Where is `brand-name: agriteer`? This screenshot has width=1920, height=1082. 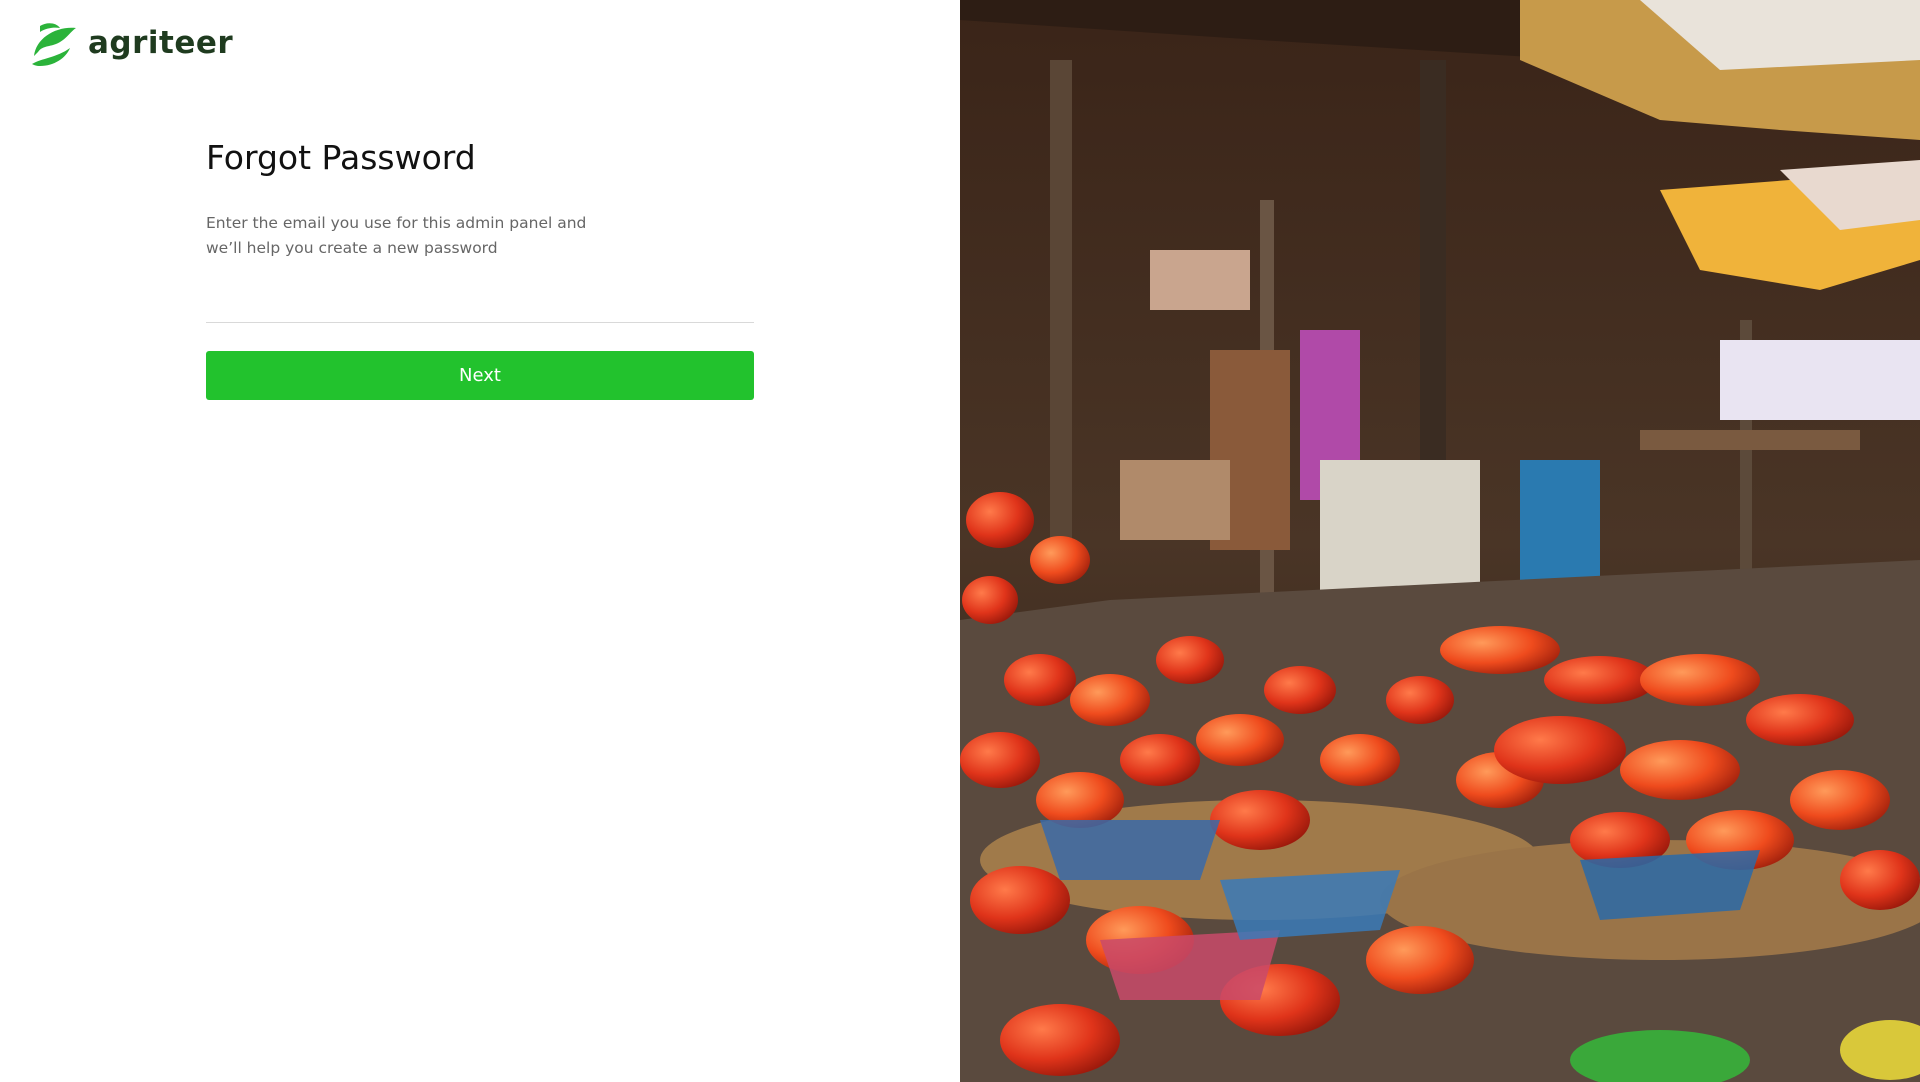
brand-name: agriteer is located at coordinates (161, 43).